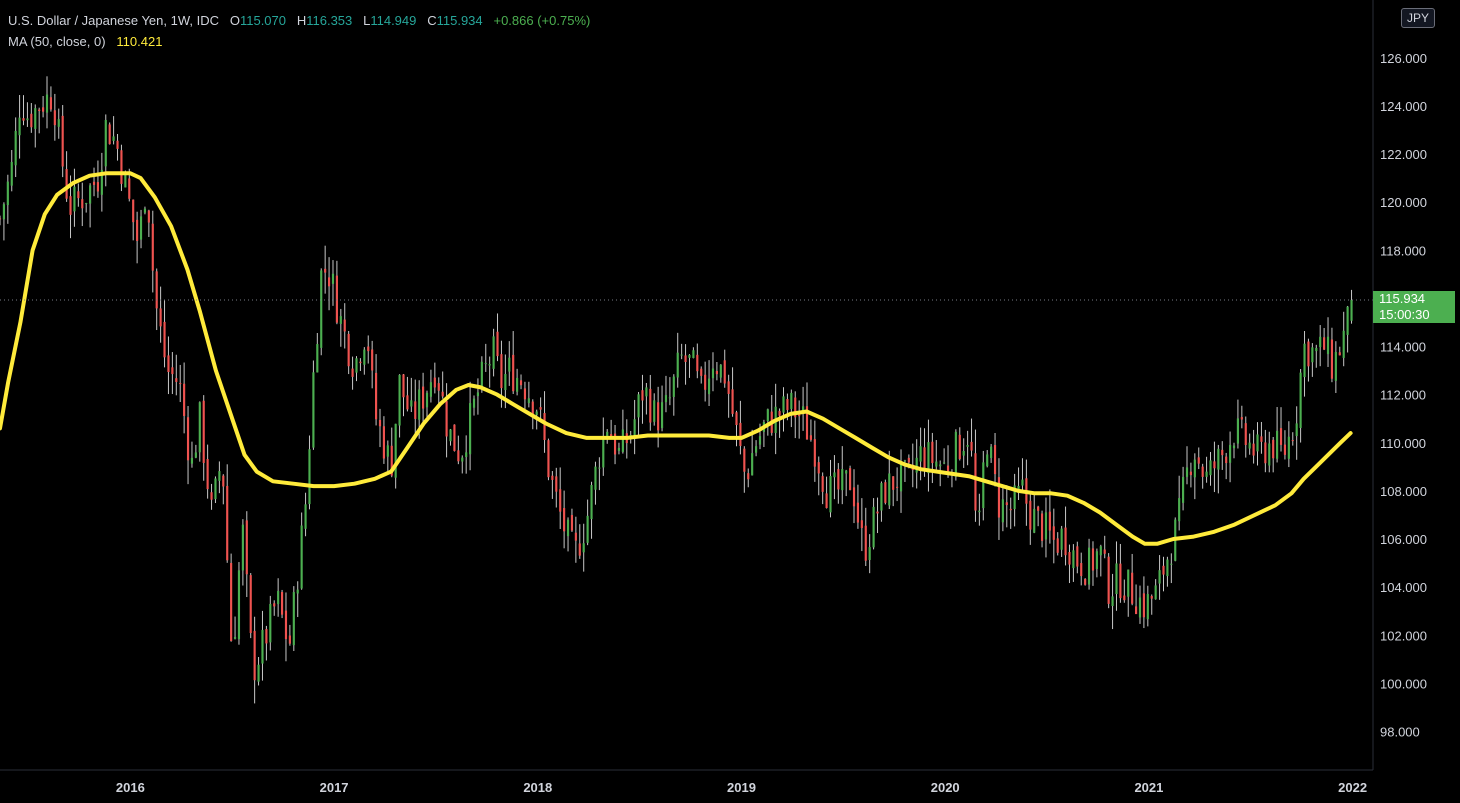  I want to click on high-value: 116.353, so click(329, 20).